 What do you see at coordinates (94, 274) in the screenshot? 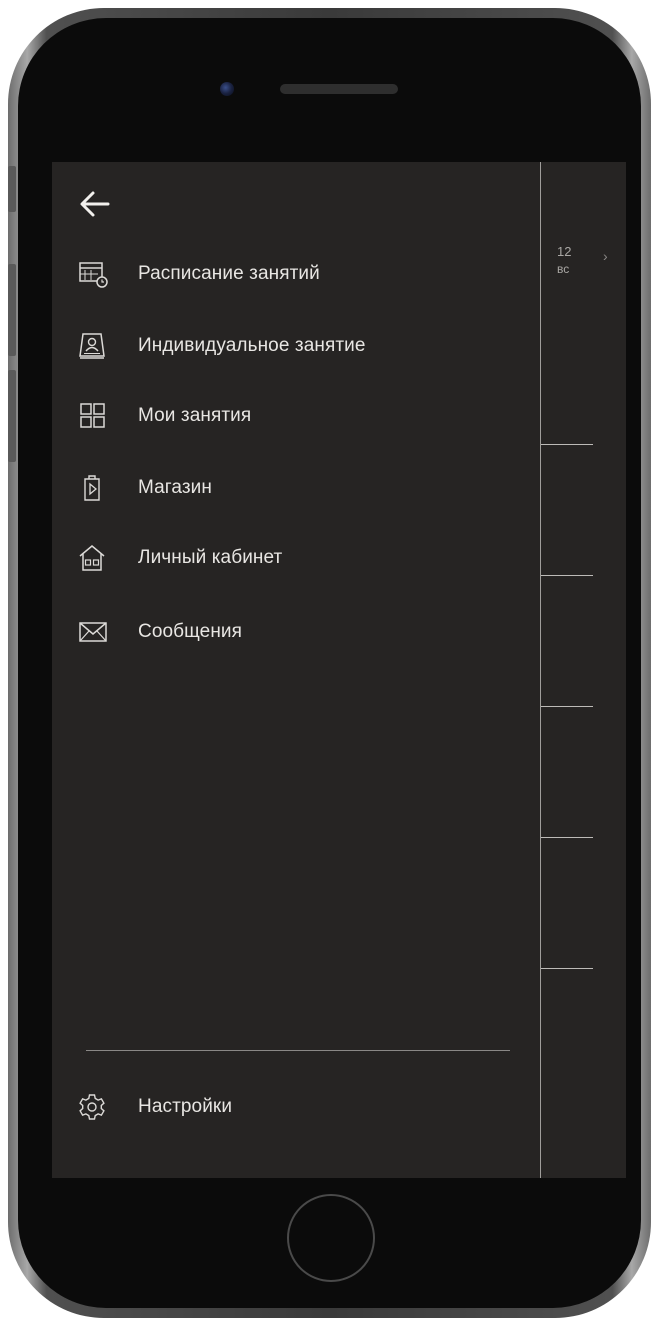
I see `calendar-clock-icon` at bounding box center [94, 274].